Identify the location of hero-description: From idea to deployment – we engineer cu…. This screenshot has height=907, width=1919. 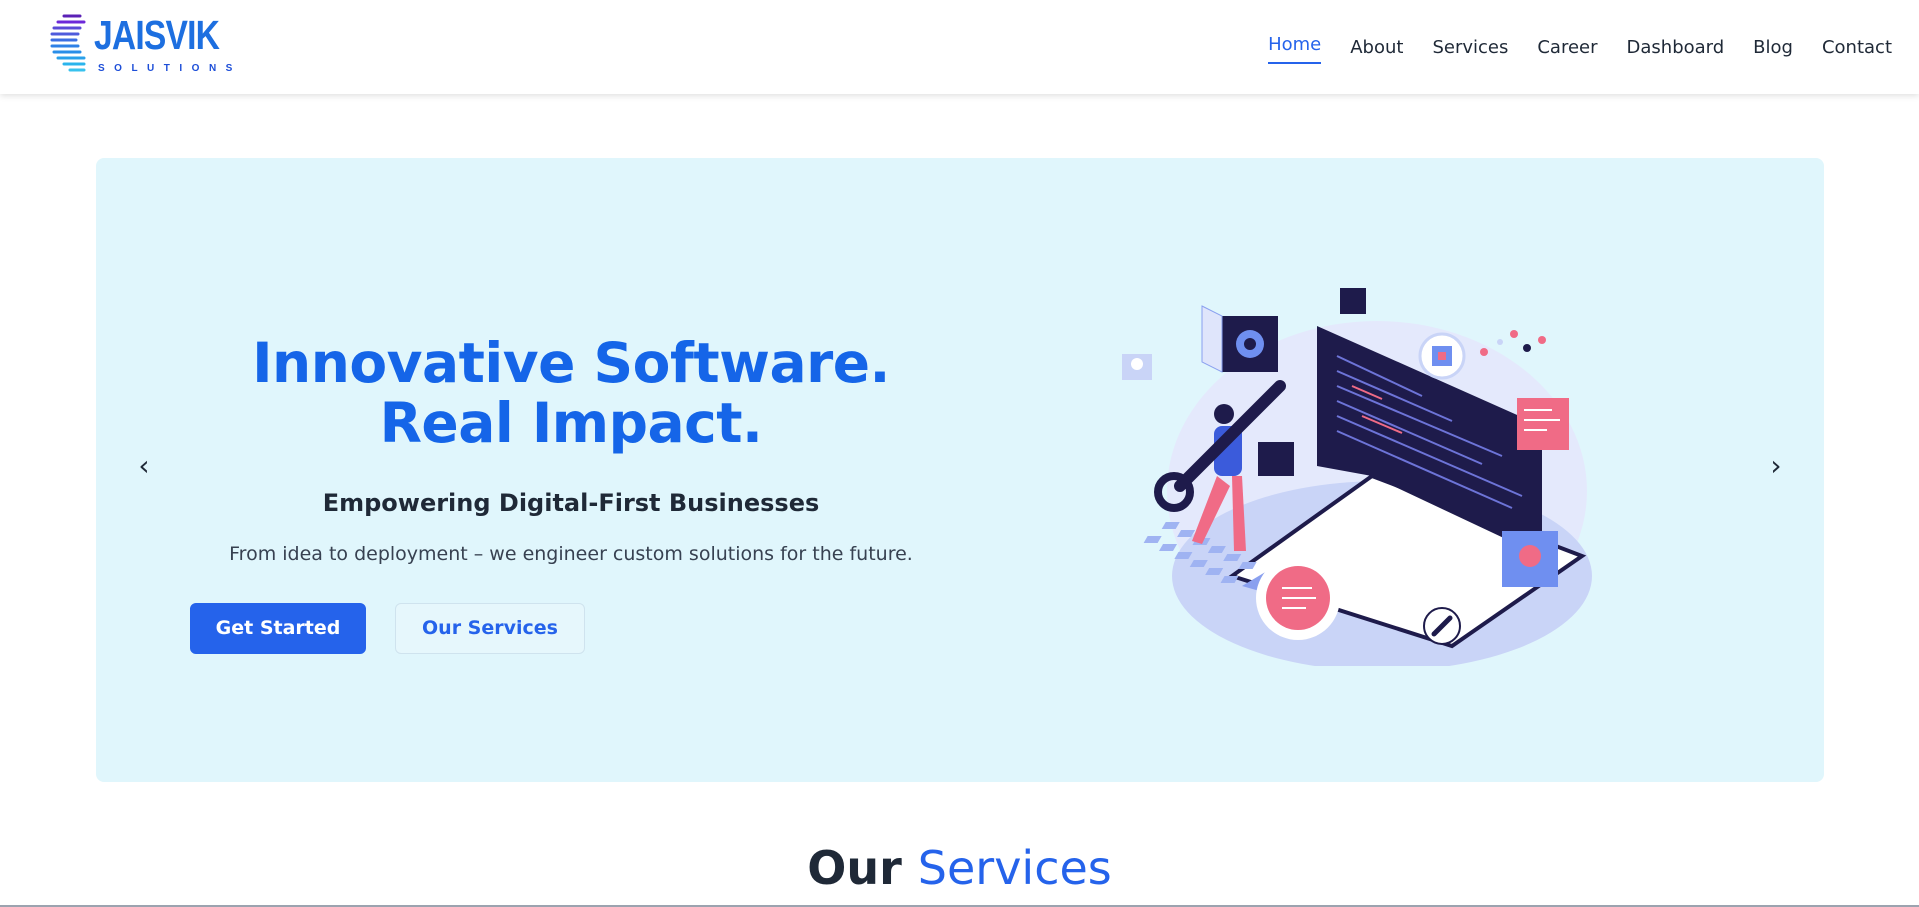
(571, 554).